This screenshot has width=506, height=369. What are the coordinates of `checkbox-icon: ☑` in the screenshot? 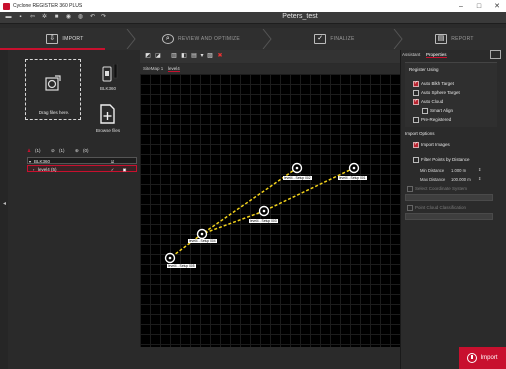 It's located at (112, 161).